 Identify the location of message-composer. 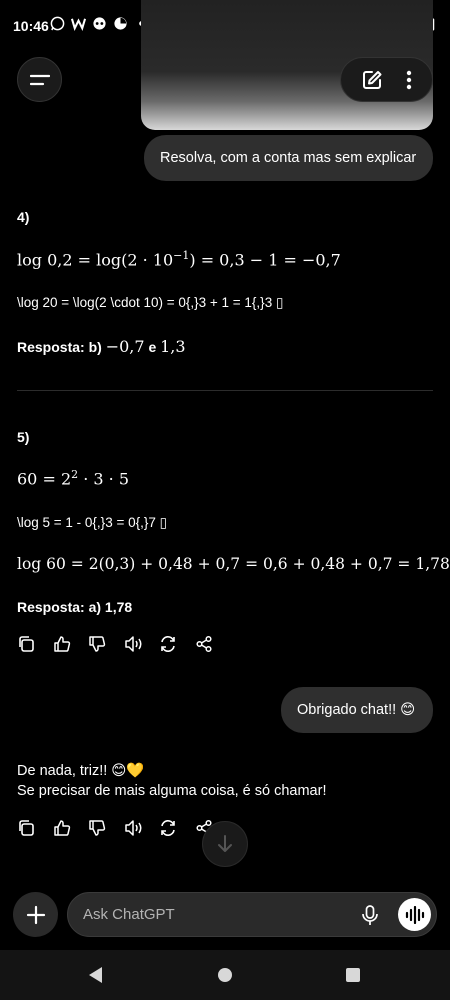
(252, 914).